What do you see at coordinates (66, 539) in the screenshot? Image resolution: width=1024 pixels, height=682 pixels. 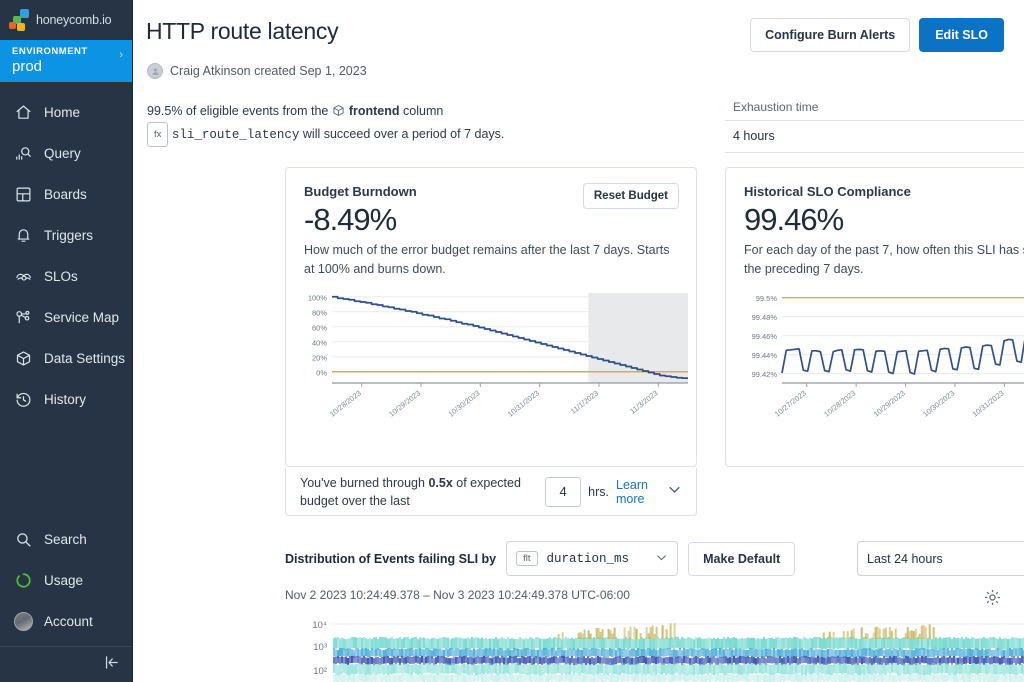 I see `sidebar-item-search: Search` at bounding box center [66, 539].